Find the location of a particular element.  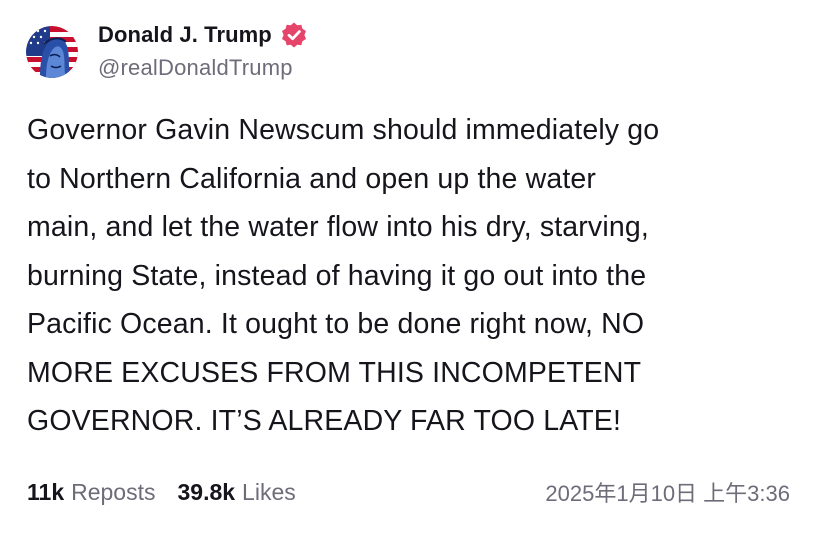

post-header: Donald J. Trump @realDonaldTrump is located at coordinates (167, 49).